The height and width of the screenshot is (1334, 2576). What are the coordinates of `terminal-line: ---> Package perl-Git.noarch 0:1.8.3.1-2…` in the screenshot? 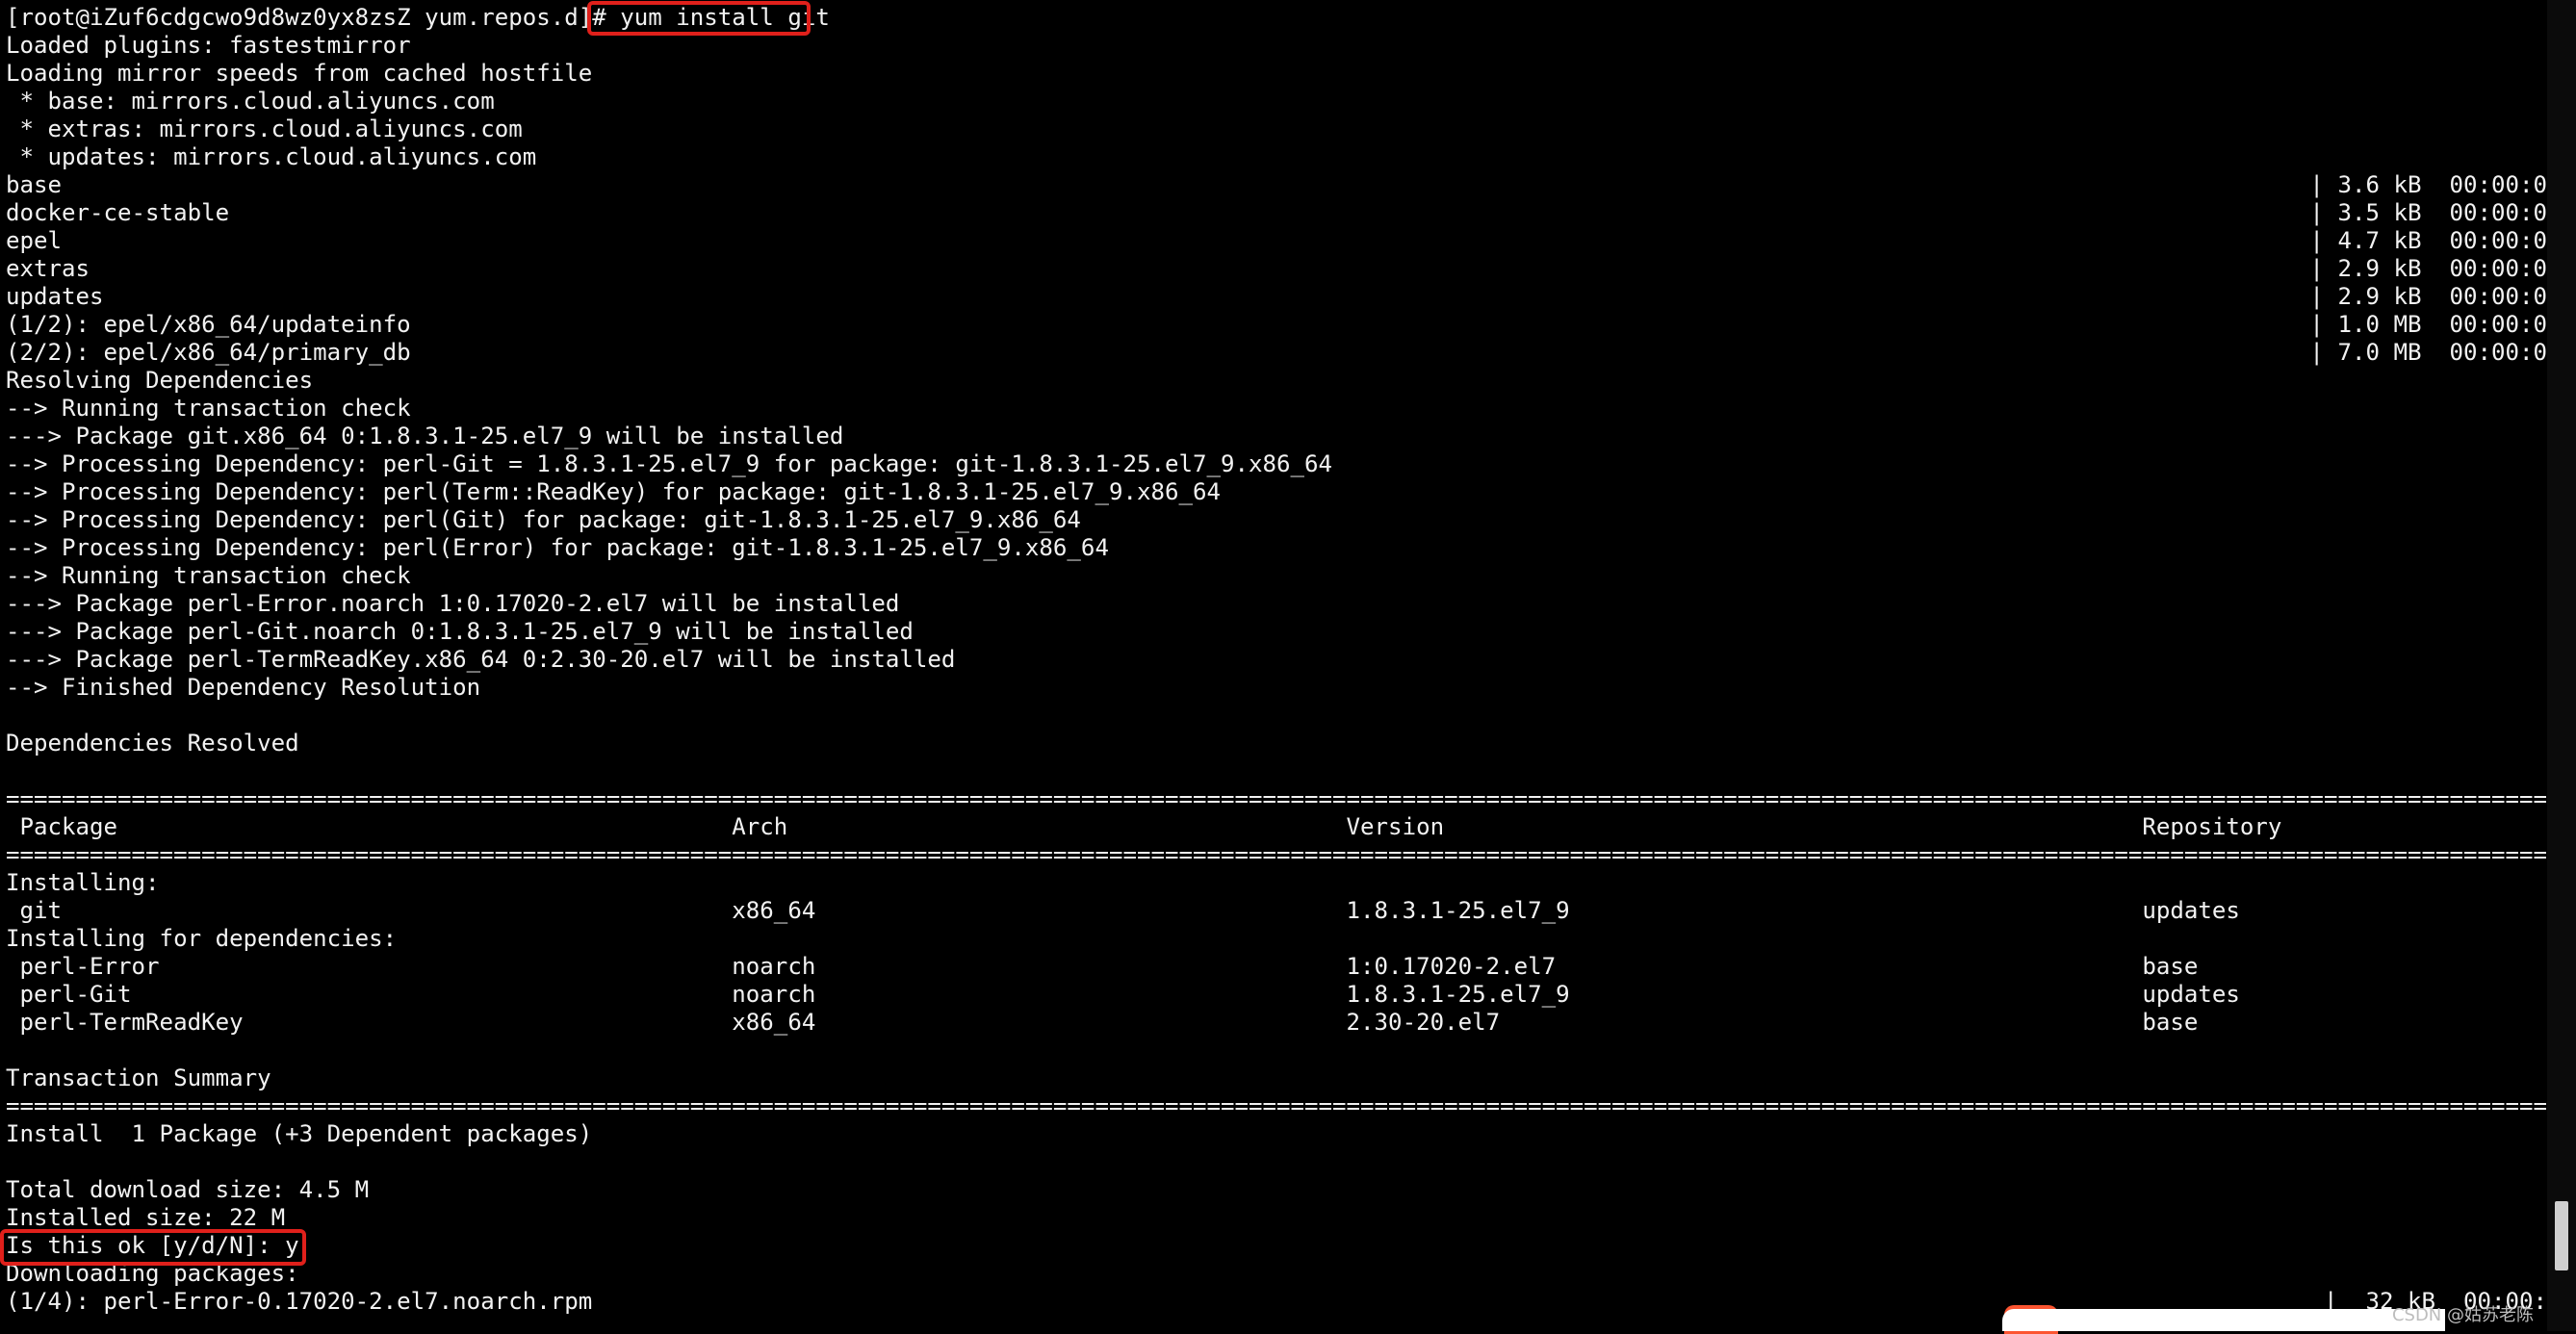 It's located at (460, 632).